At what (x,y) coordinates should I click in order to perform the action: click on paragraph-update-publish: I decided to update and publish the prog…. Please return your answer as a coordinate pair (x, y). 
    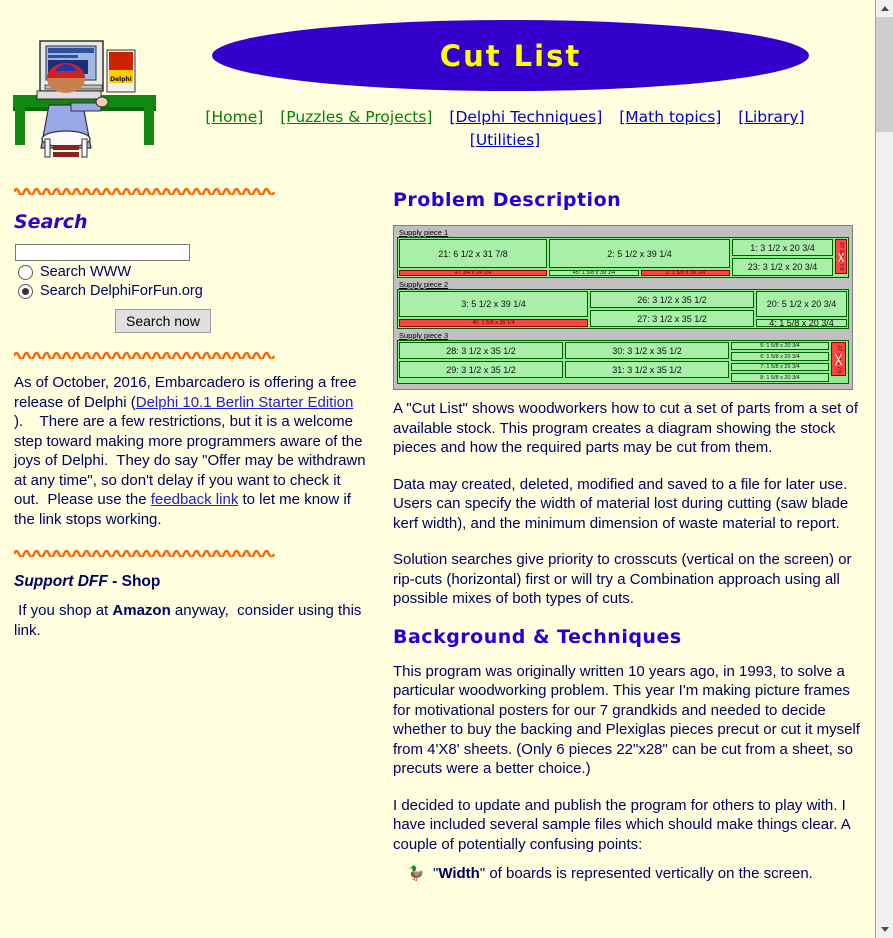
    Looking at the image, I should click on (621, 824).